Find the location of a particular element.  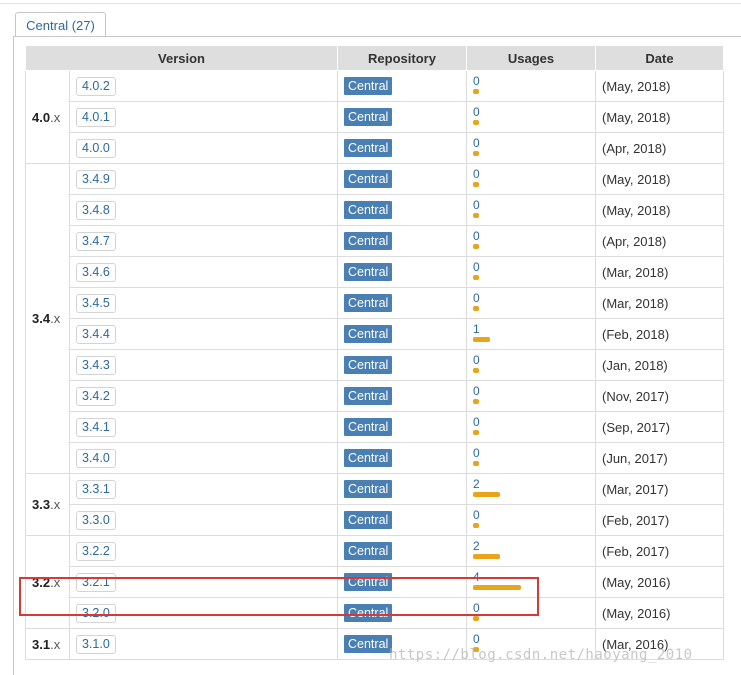

version-cell: 3.4.2 is located at coordinates (203, 396).